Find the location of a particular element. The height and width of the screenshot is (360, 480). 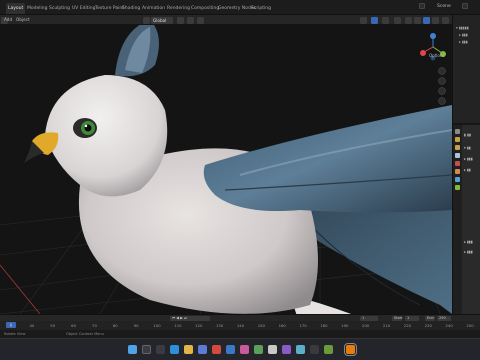

timeline-tick-label: 190 is located at coordinates (345, 325).